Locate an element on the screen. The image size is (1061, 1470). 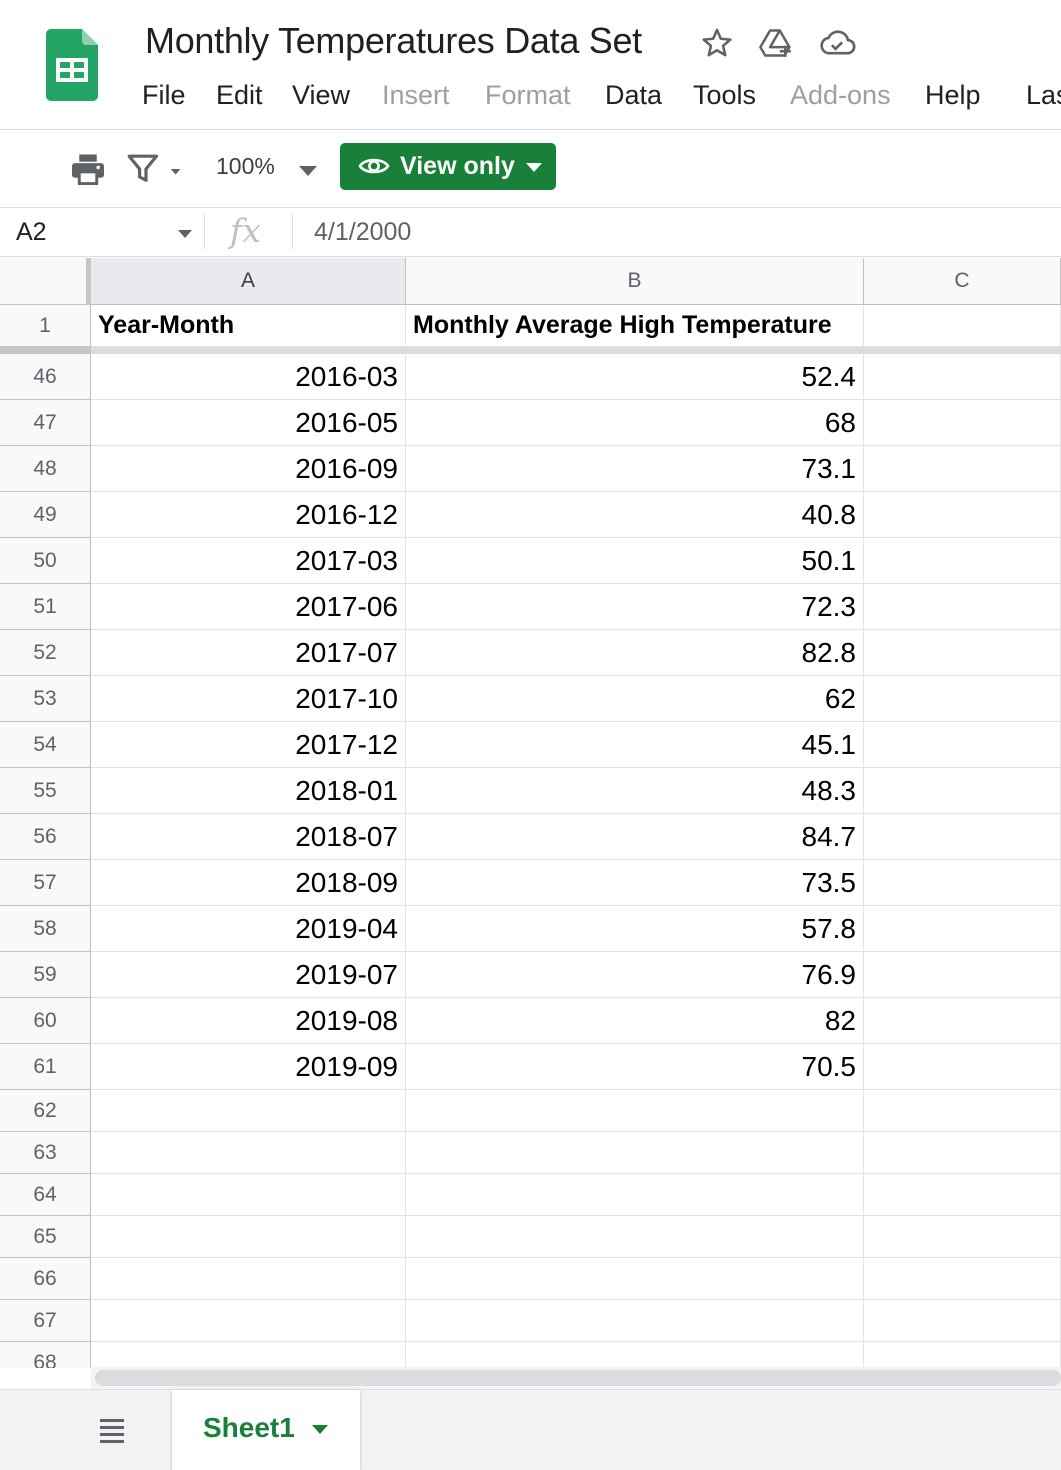
cell-year-month: 2017-07 is located at coordinates (248, 653).